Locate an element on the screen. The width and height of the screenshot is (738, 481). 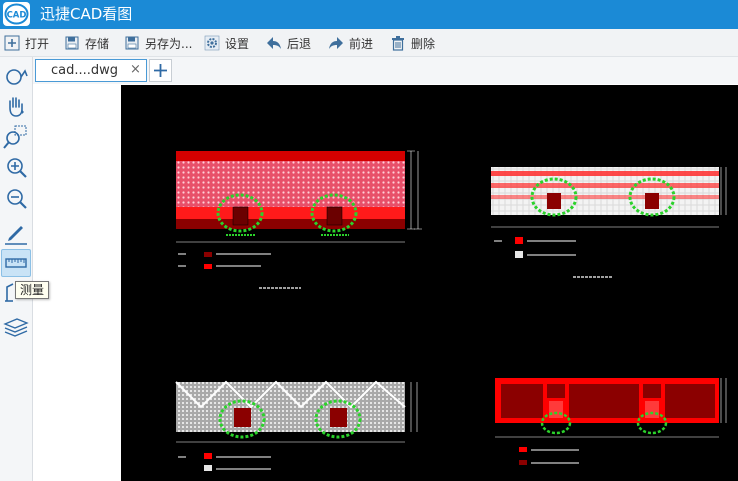
document-tab: cad....dwg × is located at coordinates (91, 70).